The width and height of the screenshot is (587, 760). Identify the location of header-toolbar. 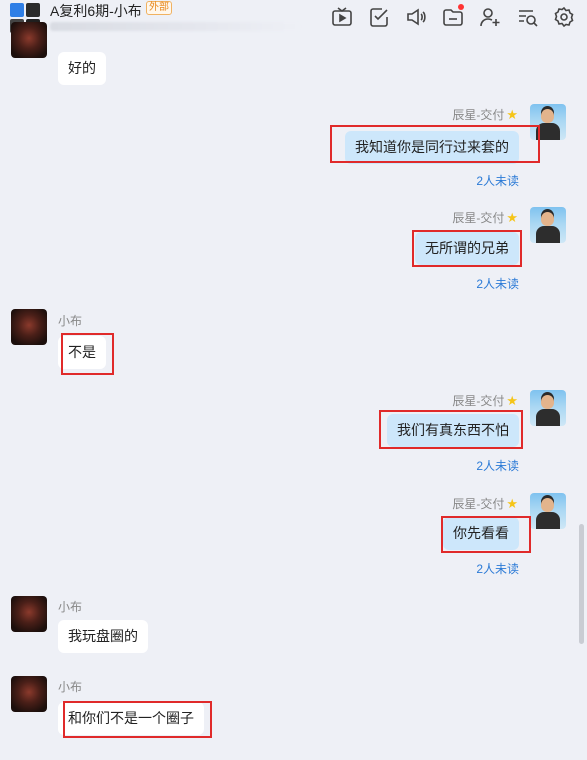
(453, 16).